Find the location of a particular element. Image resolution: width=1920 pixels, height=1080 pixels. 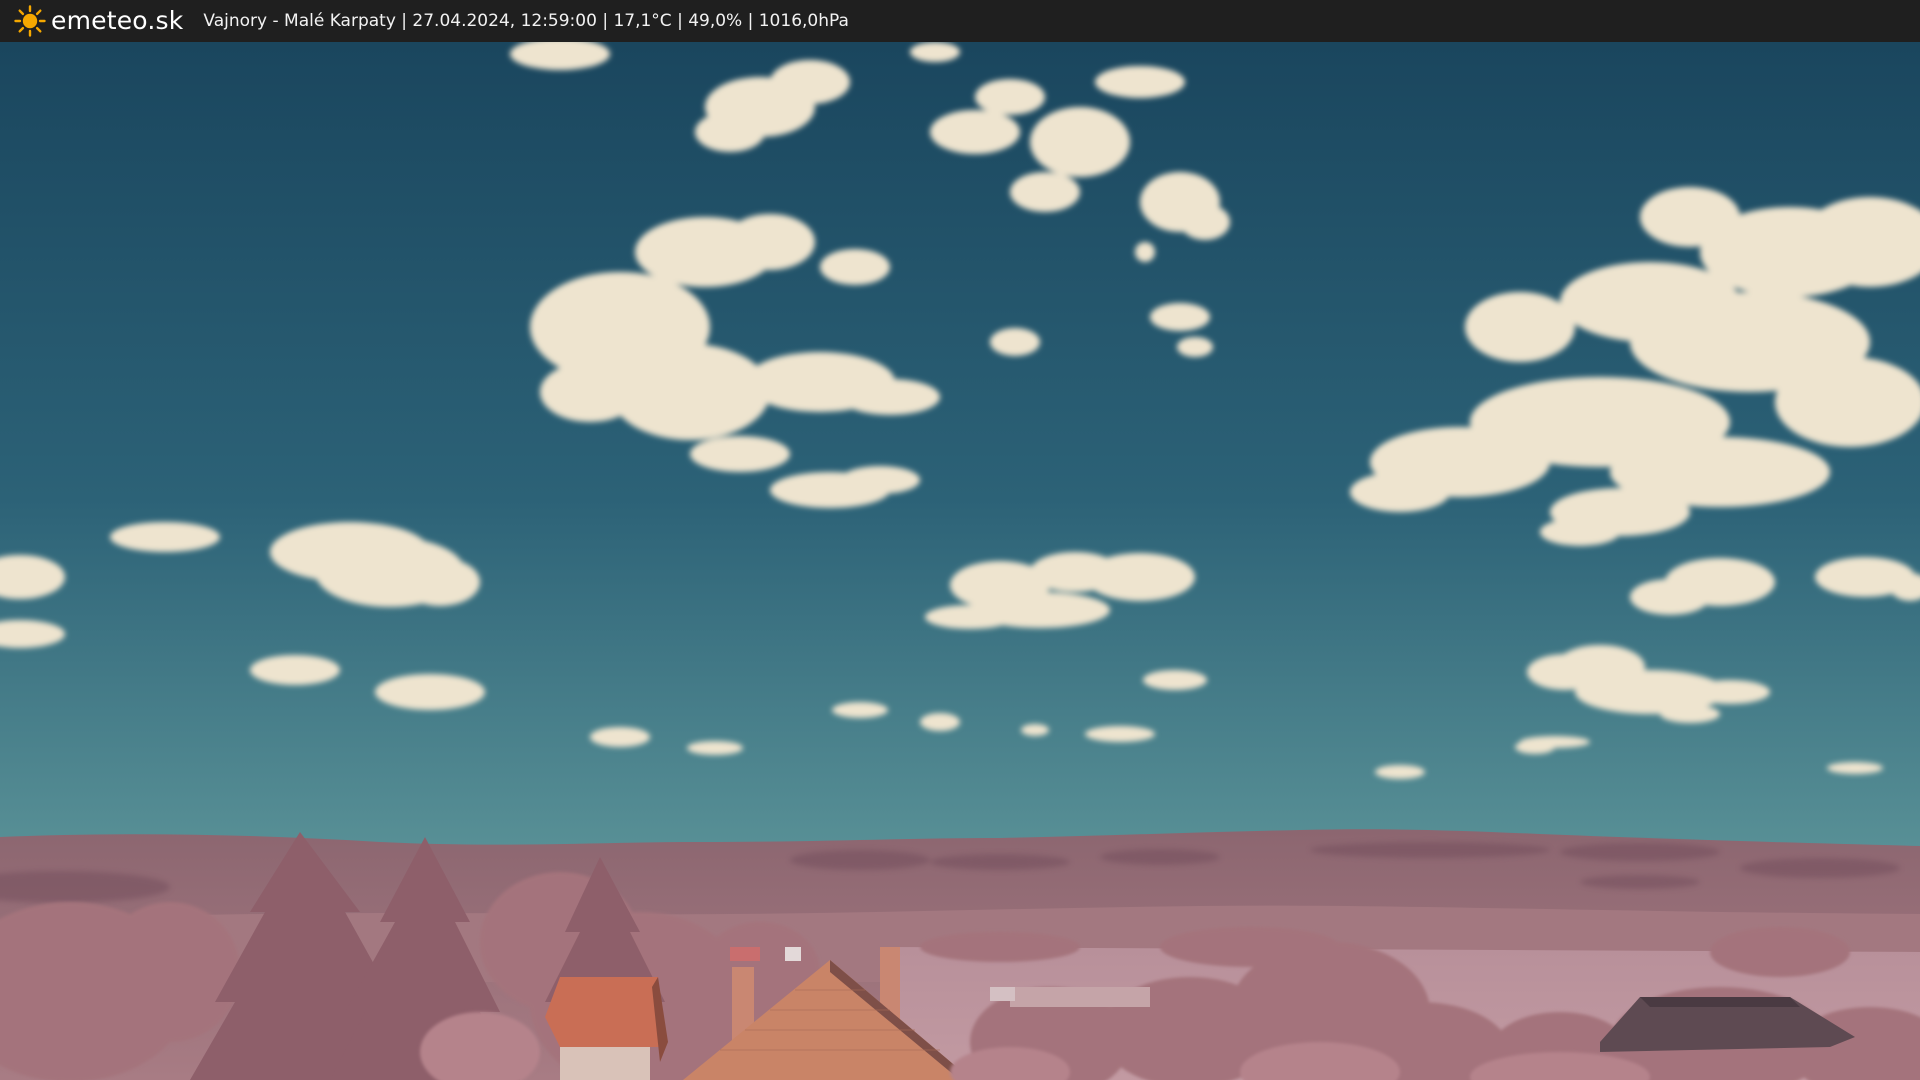

brand-name: emeteo.sk is located at coordinates (117, 20).